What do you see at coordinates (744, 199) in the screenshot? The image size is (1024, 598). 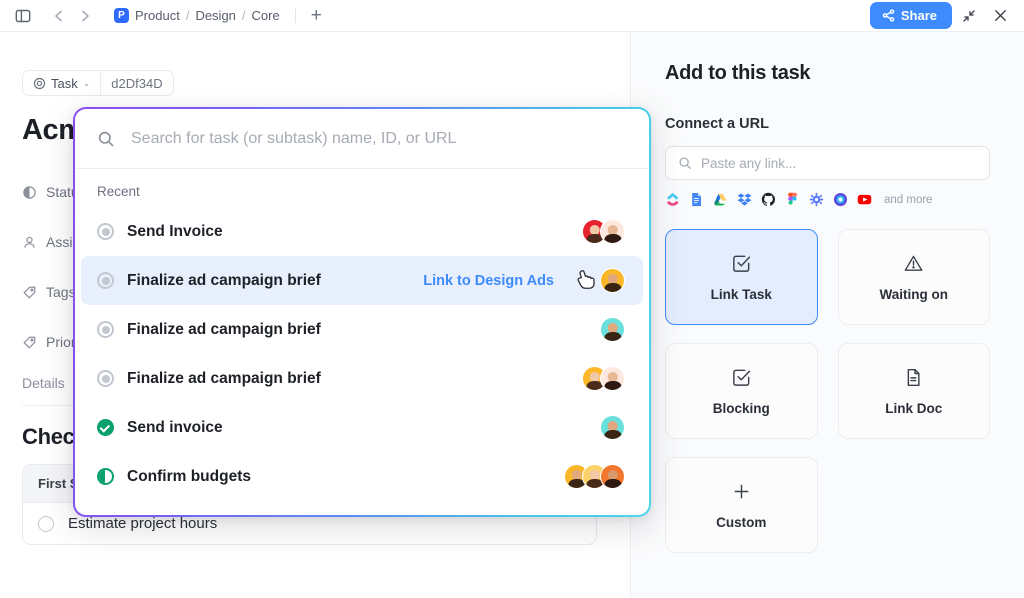 I see `dropbox-icon` at bounding box center [744, 199].